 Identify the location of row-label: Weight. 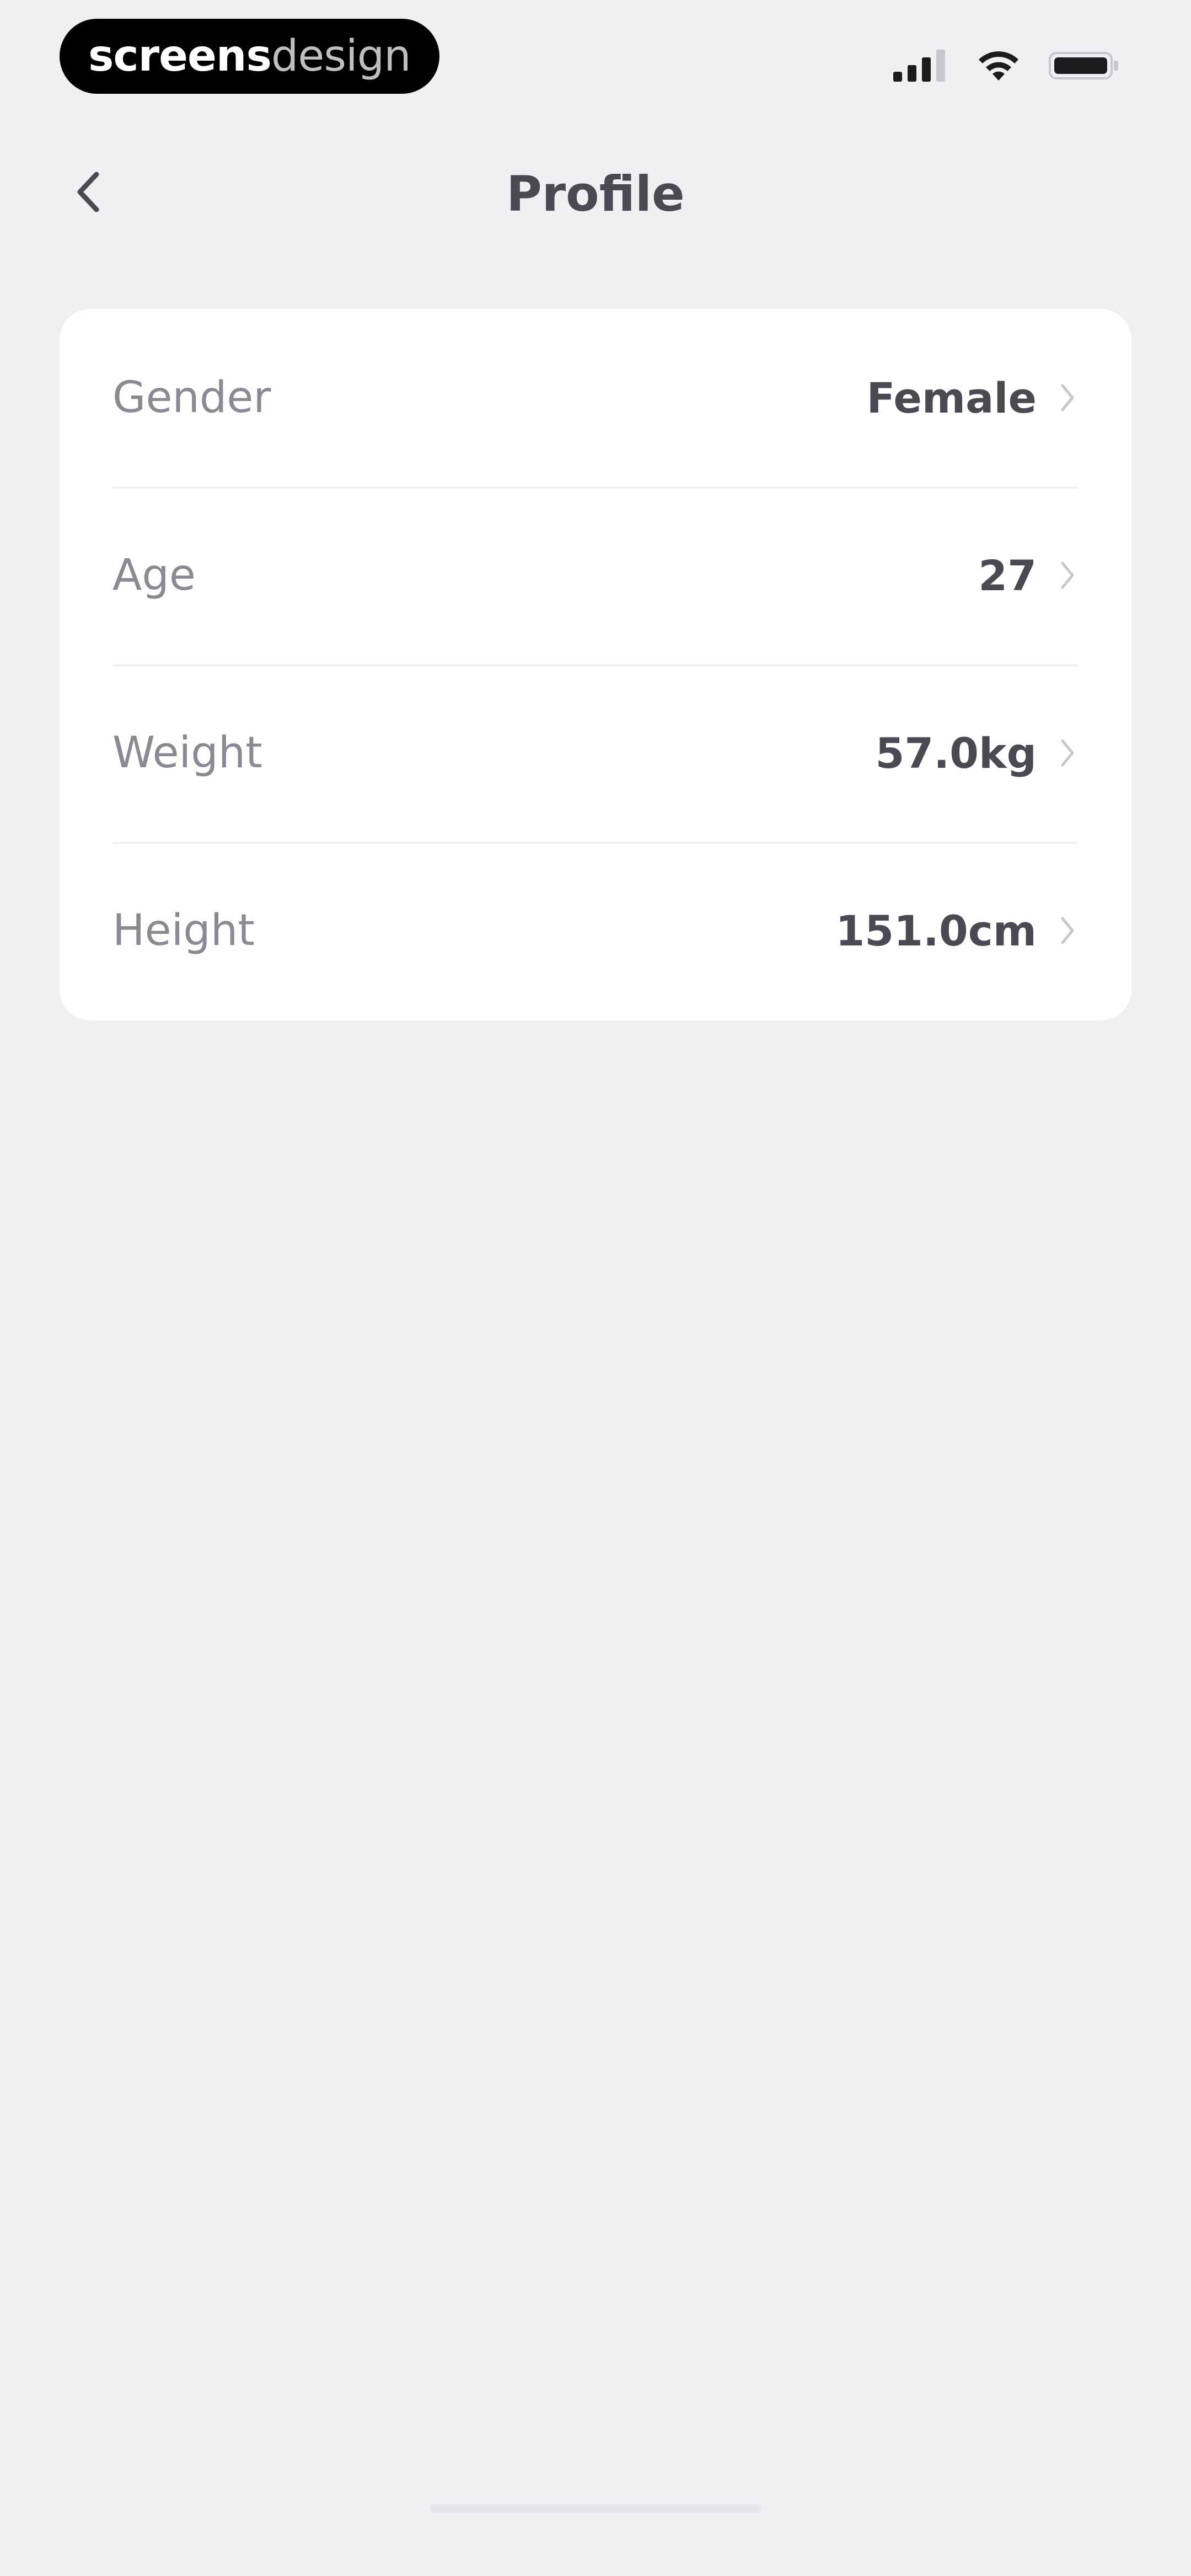
(187, 753).